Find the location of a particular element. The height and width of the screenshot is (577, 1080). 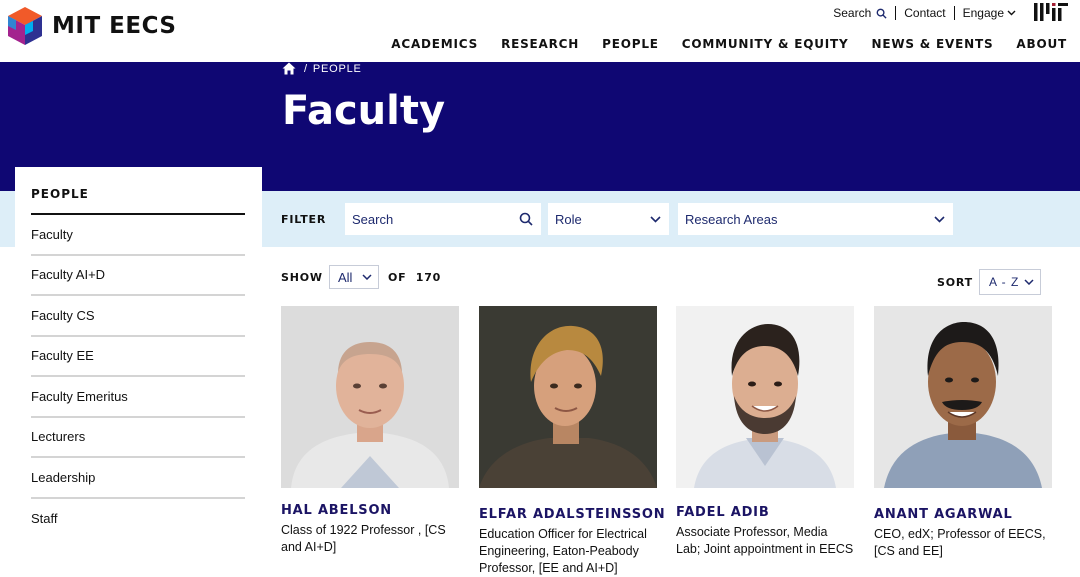

faculty-name: ELFAR ADALSTEINSSON is located at coordinates (572, 514).